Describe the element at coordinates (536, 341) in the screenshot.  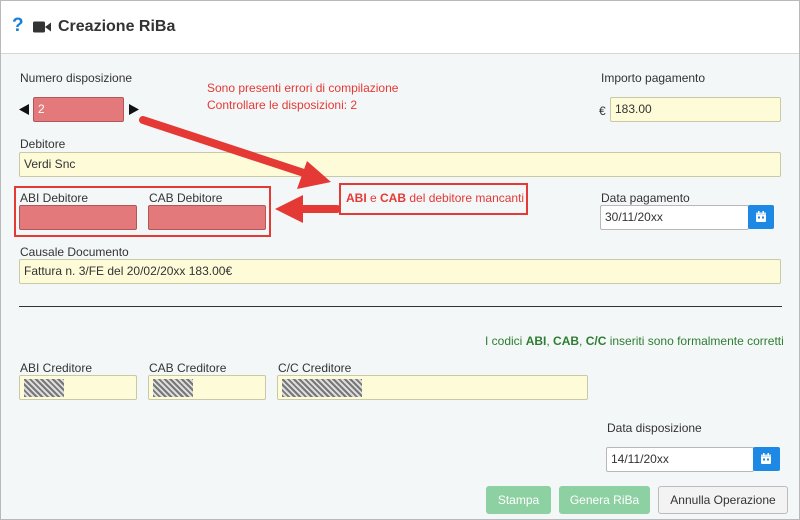
I see `ok-abi: ABI` at that location.